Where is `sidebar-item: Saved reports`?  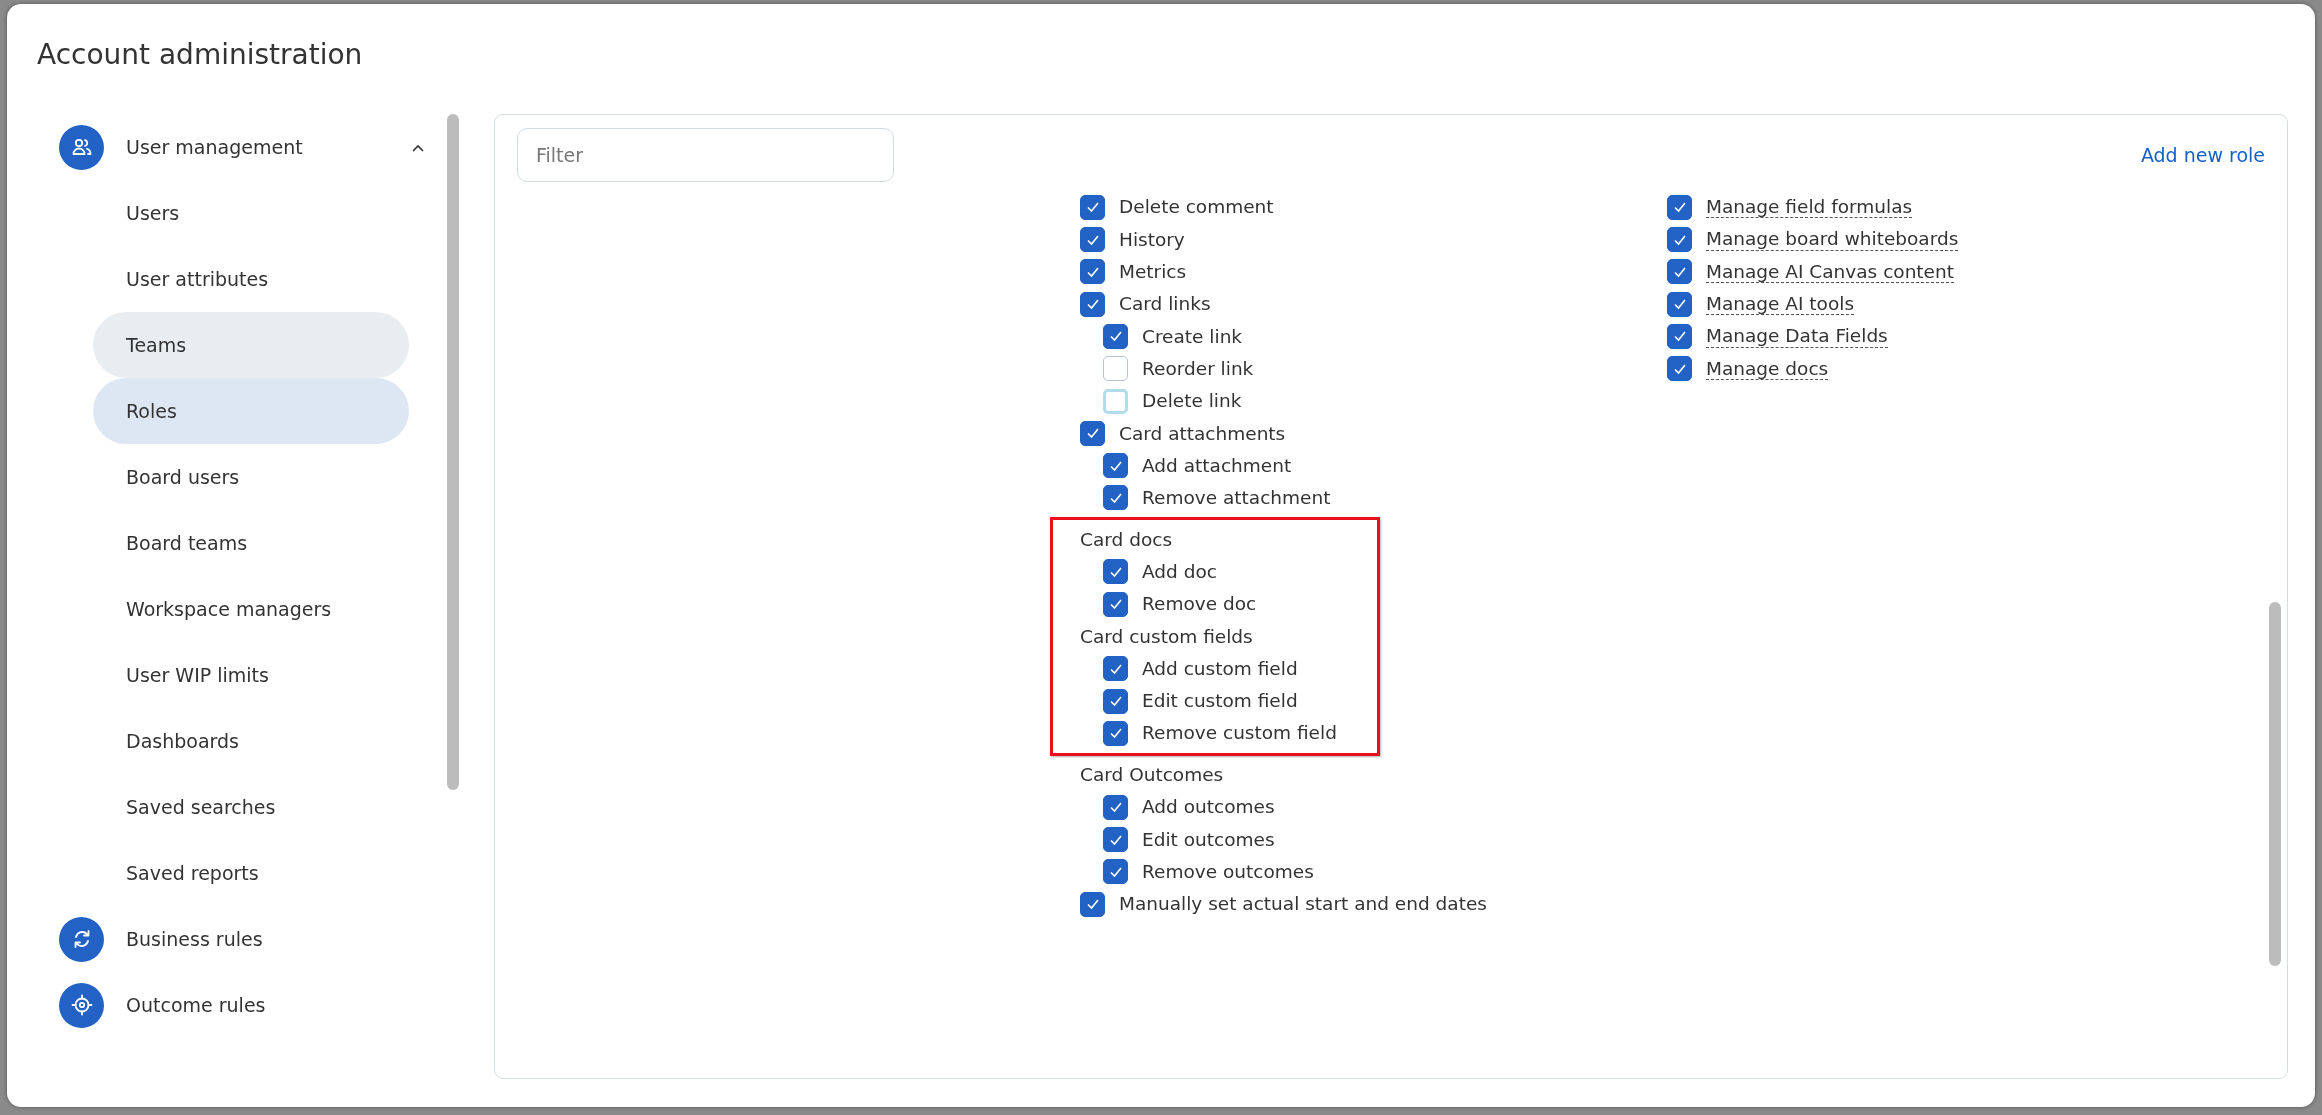
sidebar-item: Saved reports is located at coordinates (251, 873).